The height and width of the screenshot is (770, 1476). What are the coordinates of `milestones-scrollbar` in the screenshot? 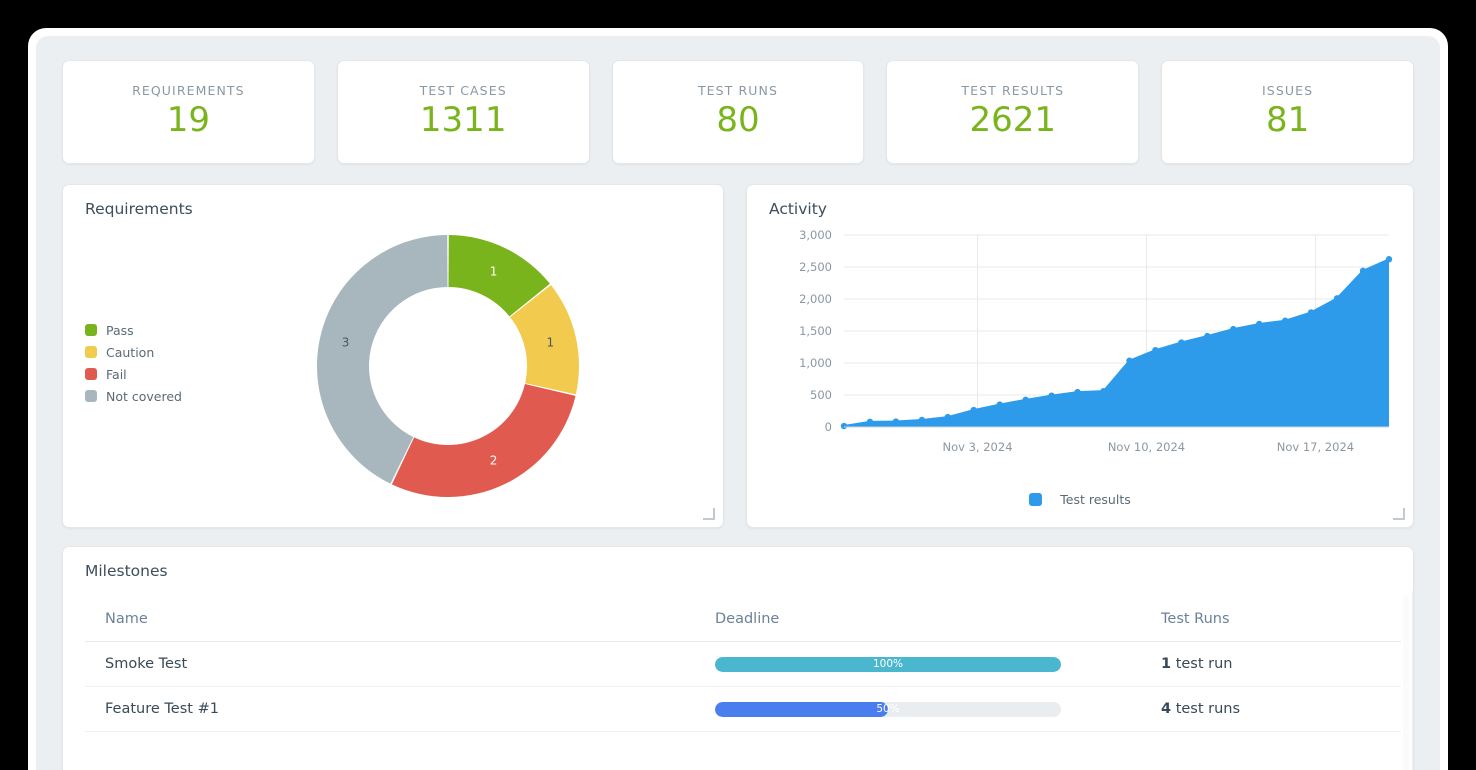 It's located at (1406, 682).